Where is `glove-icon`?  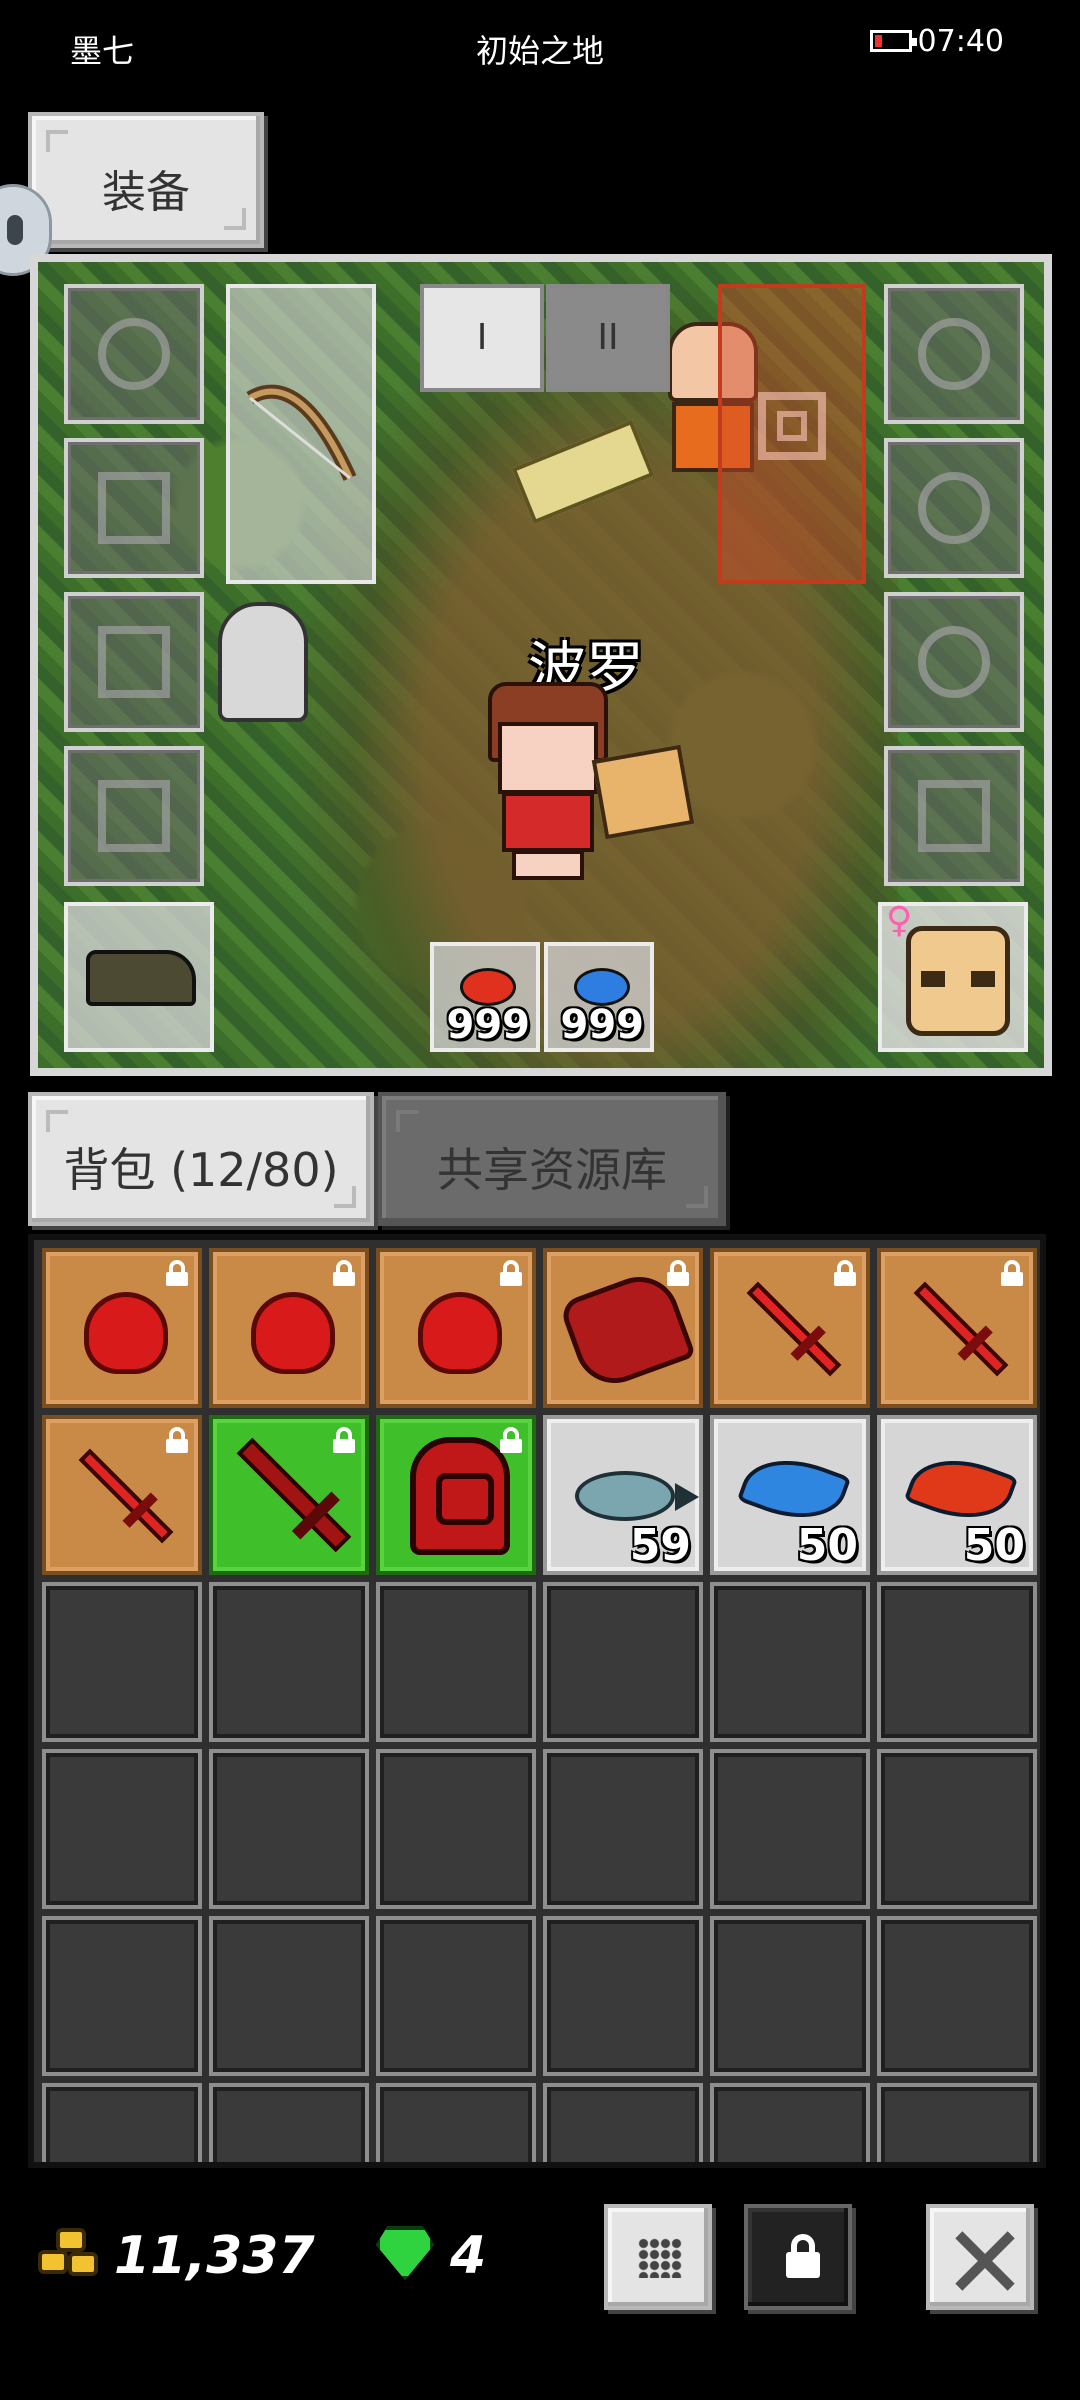 glove-icon is located at coordinates (134, 662).